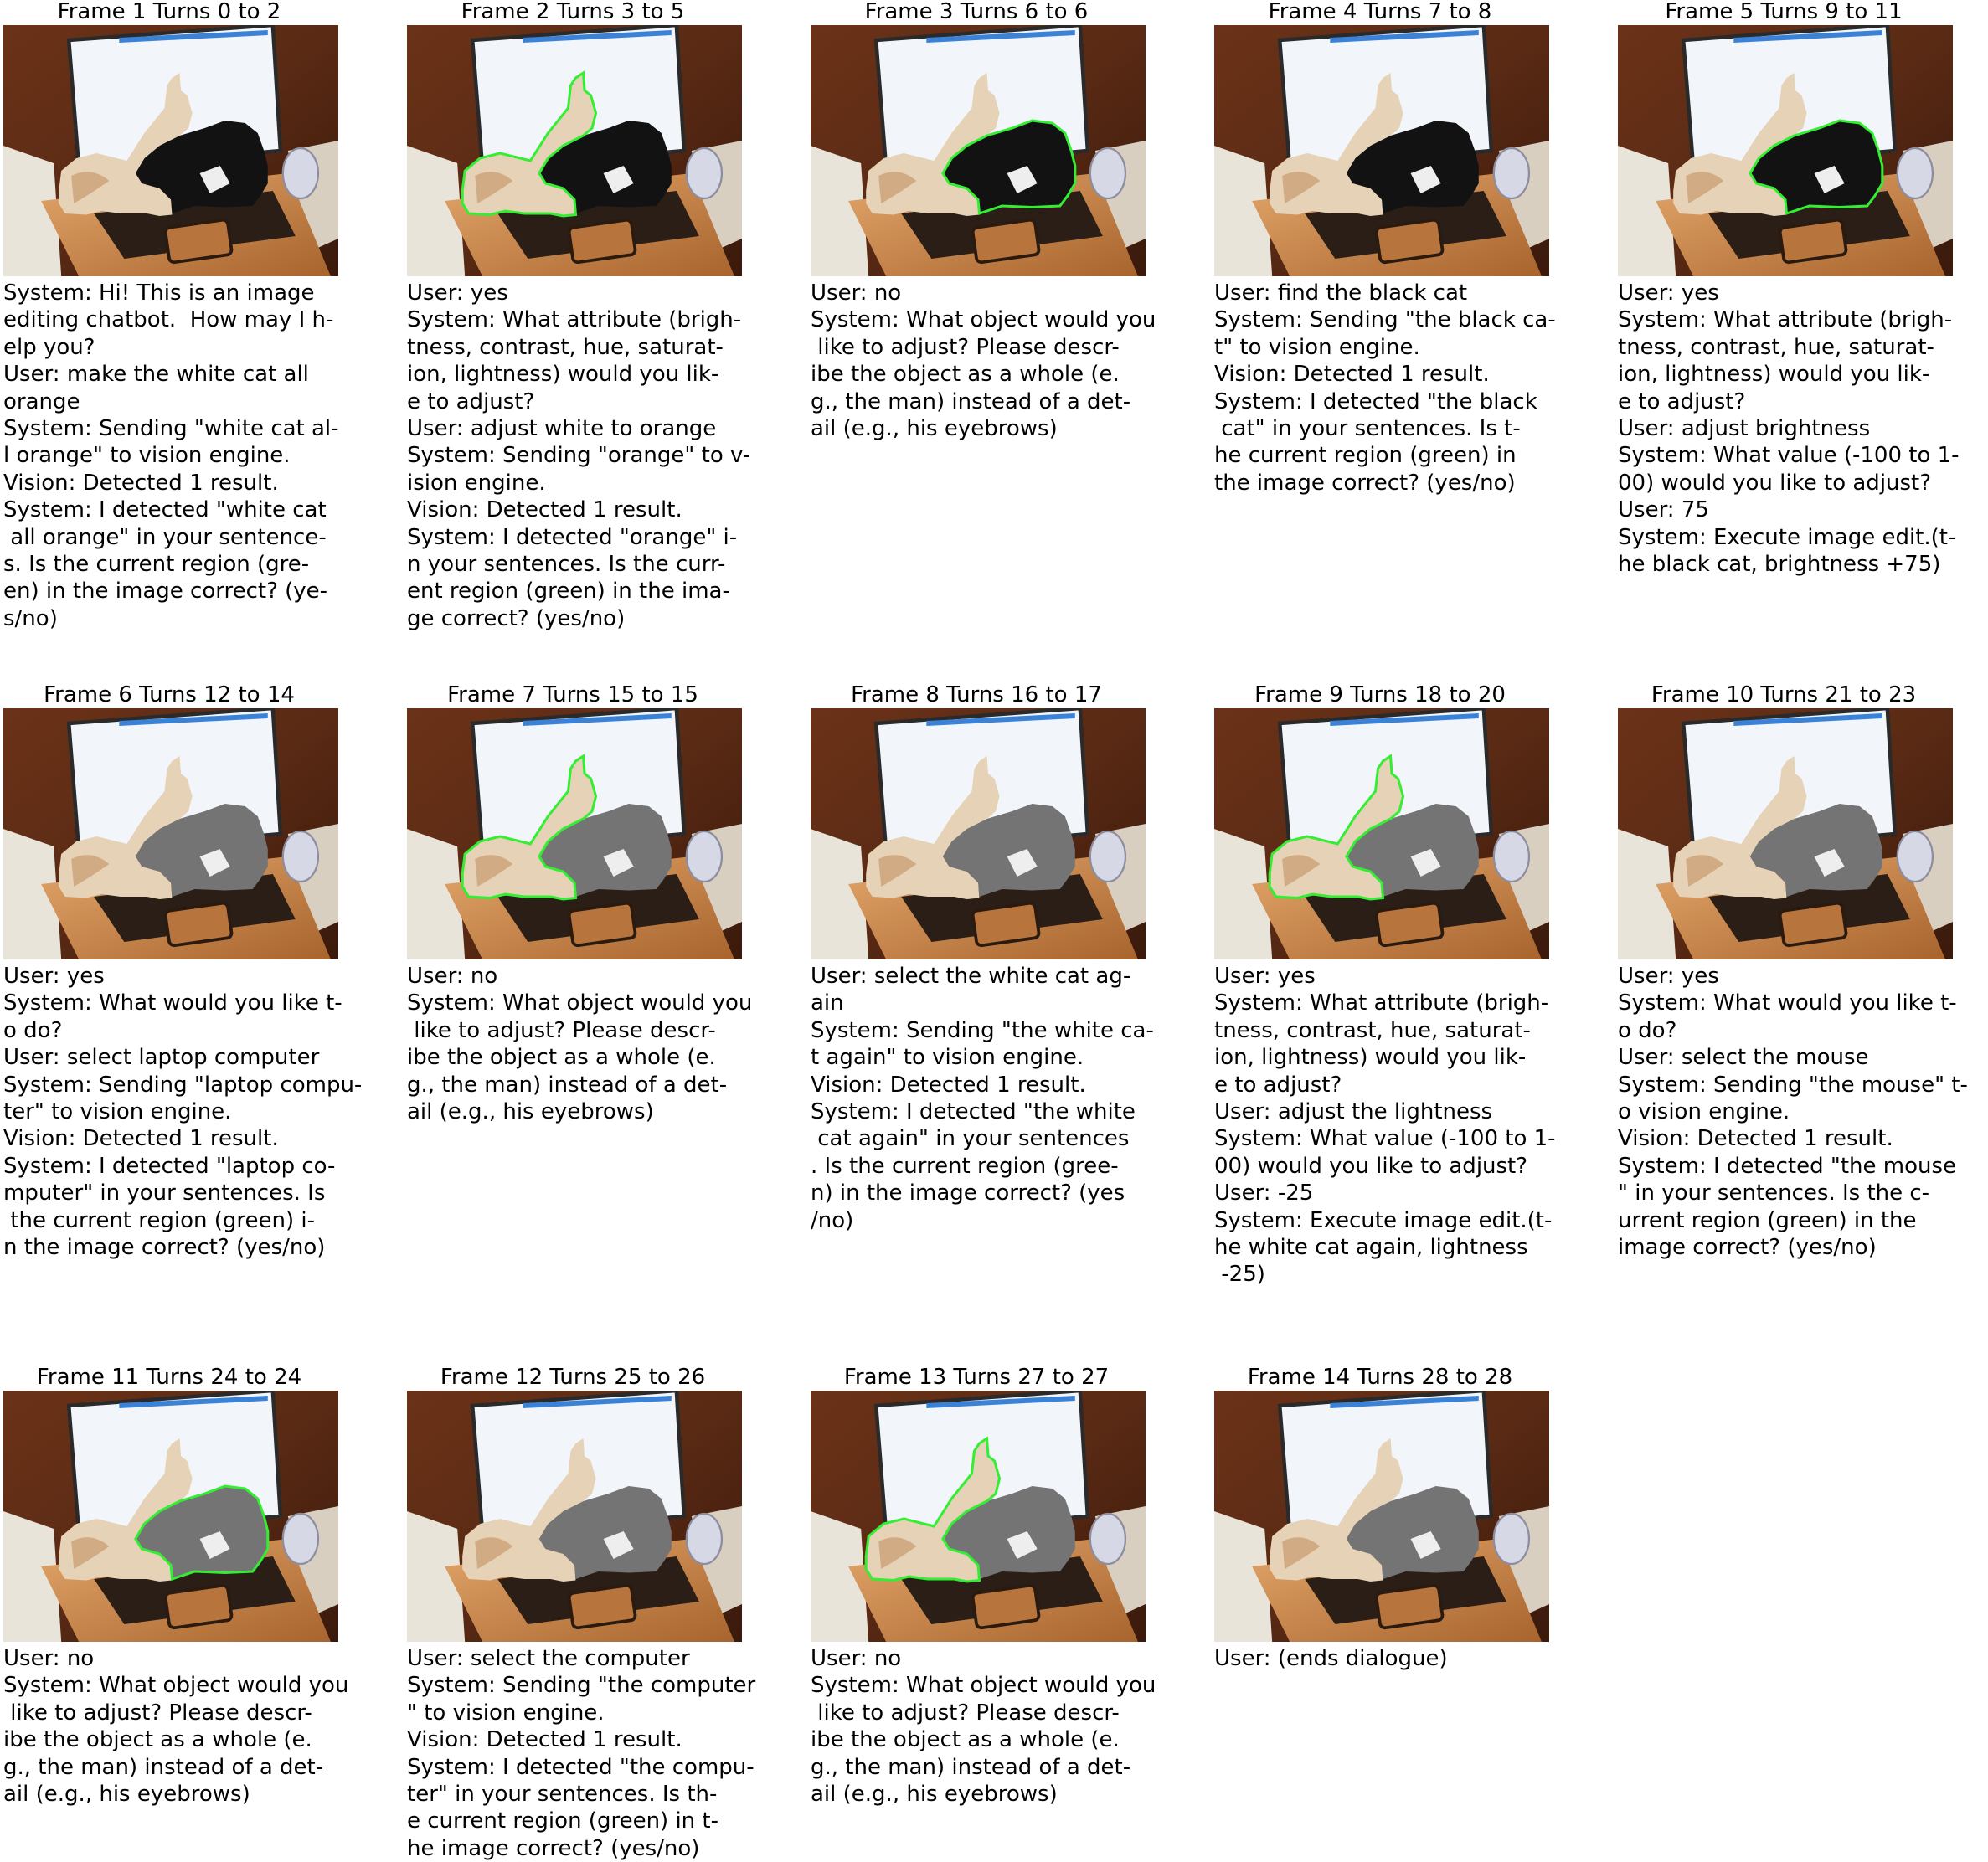  Describe the element at coordinates (1380, 694) in the screenshot. I see `frame-title: Frame 9 Turns 18 to 20` at that location.